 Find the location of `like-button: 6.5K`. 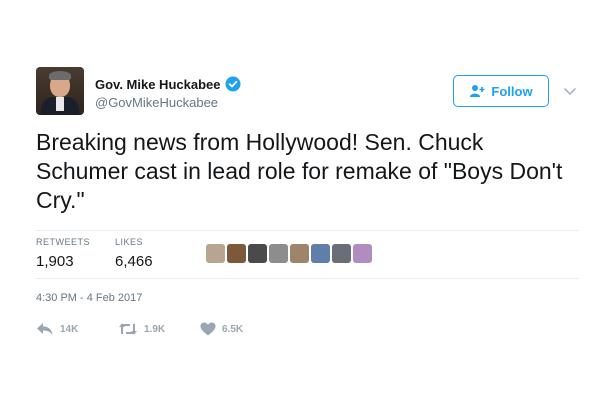

like-button: 6.5K is located at coordinates (241, 329).